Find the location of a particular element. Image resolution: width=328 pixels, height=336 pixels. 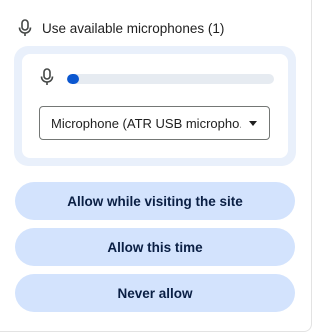

microphones-header: Use available microphones (1) is located at coordinates (121, 28).